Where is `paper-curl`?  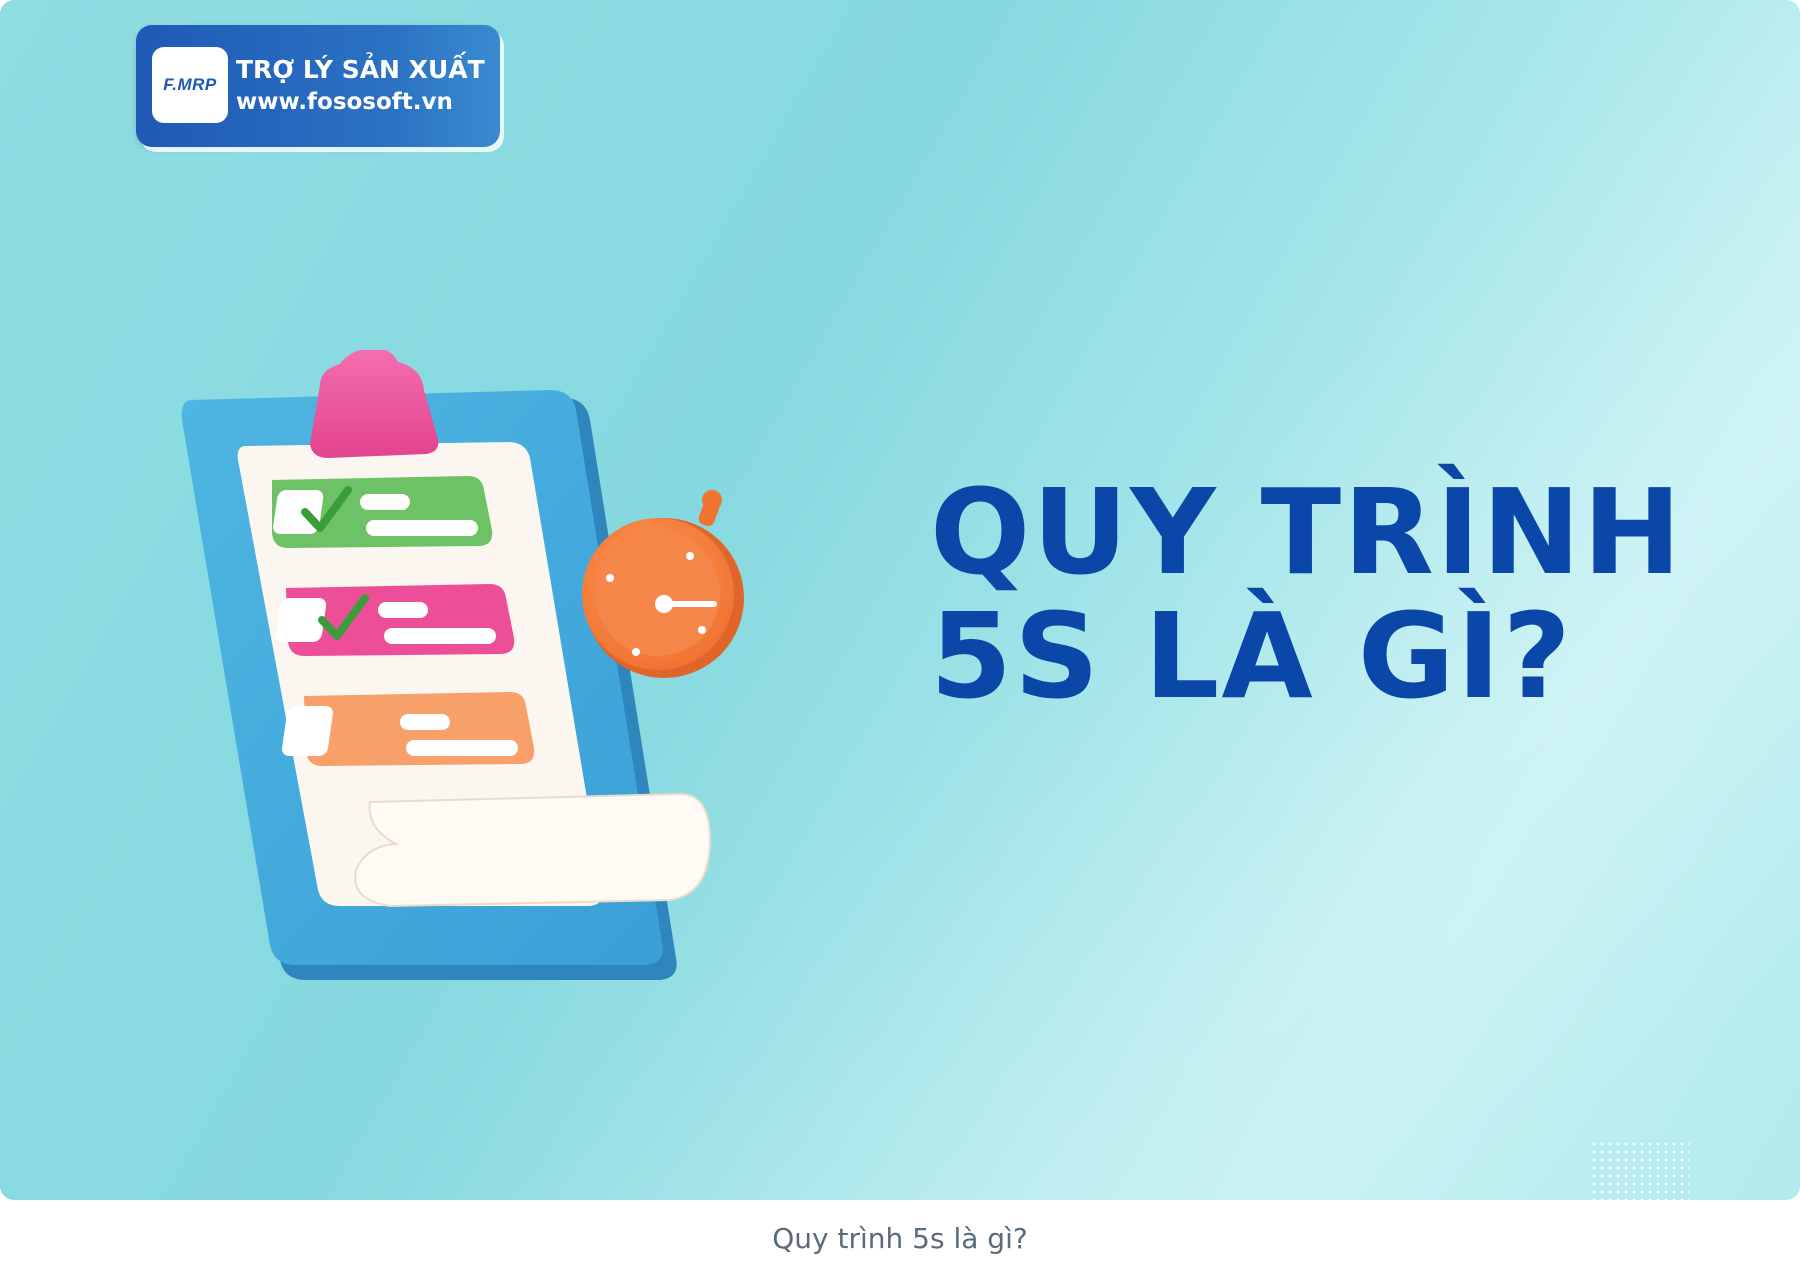 paper-curl is located at coordinates (533, 850).